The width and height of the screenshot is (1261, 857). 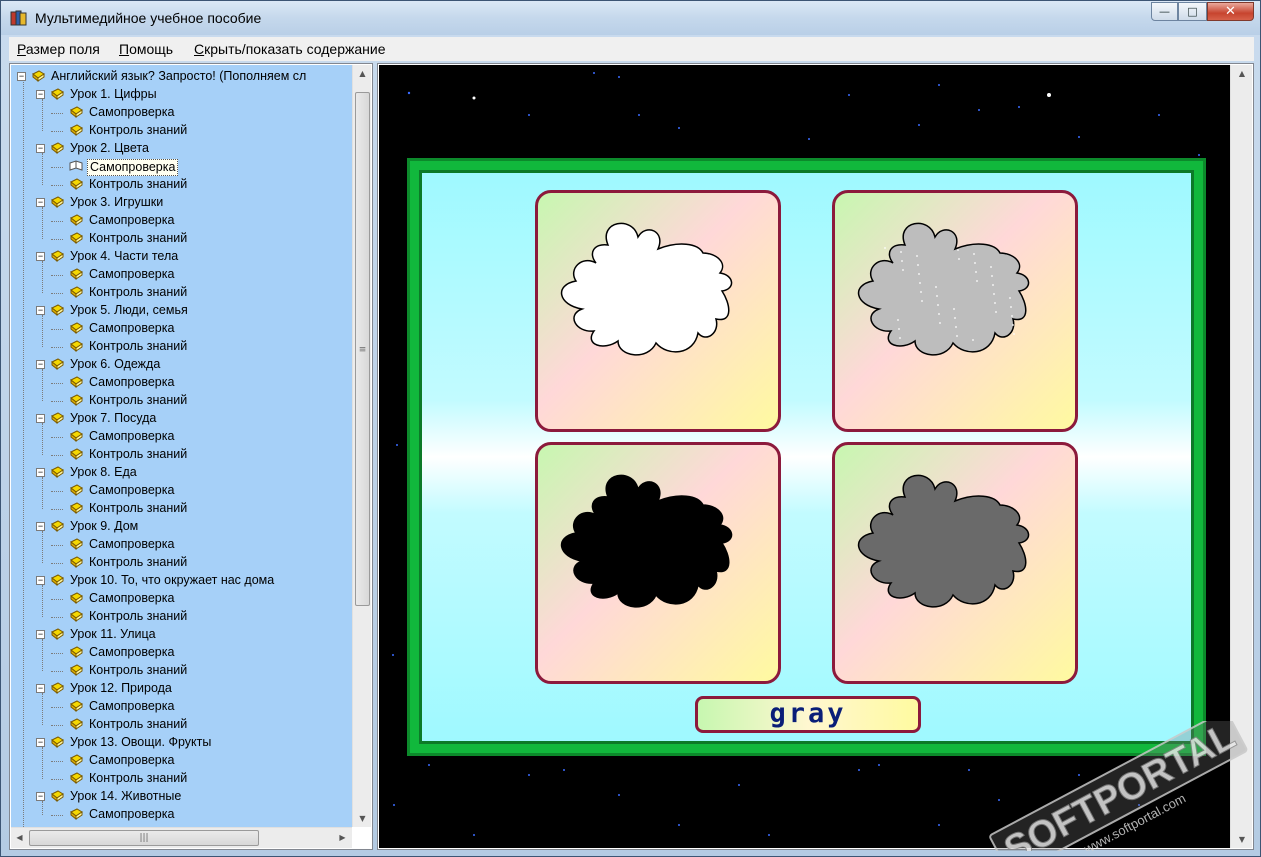 What do you see at coordinates (181, 473) in the screenshot?
I see `tree-lesson-item: − Урок 8. Еда` at bounding box center [181, 473].